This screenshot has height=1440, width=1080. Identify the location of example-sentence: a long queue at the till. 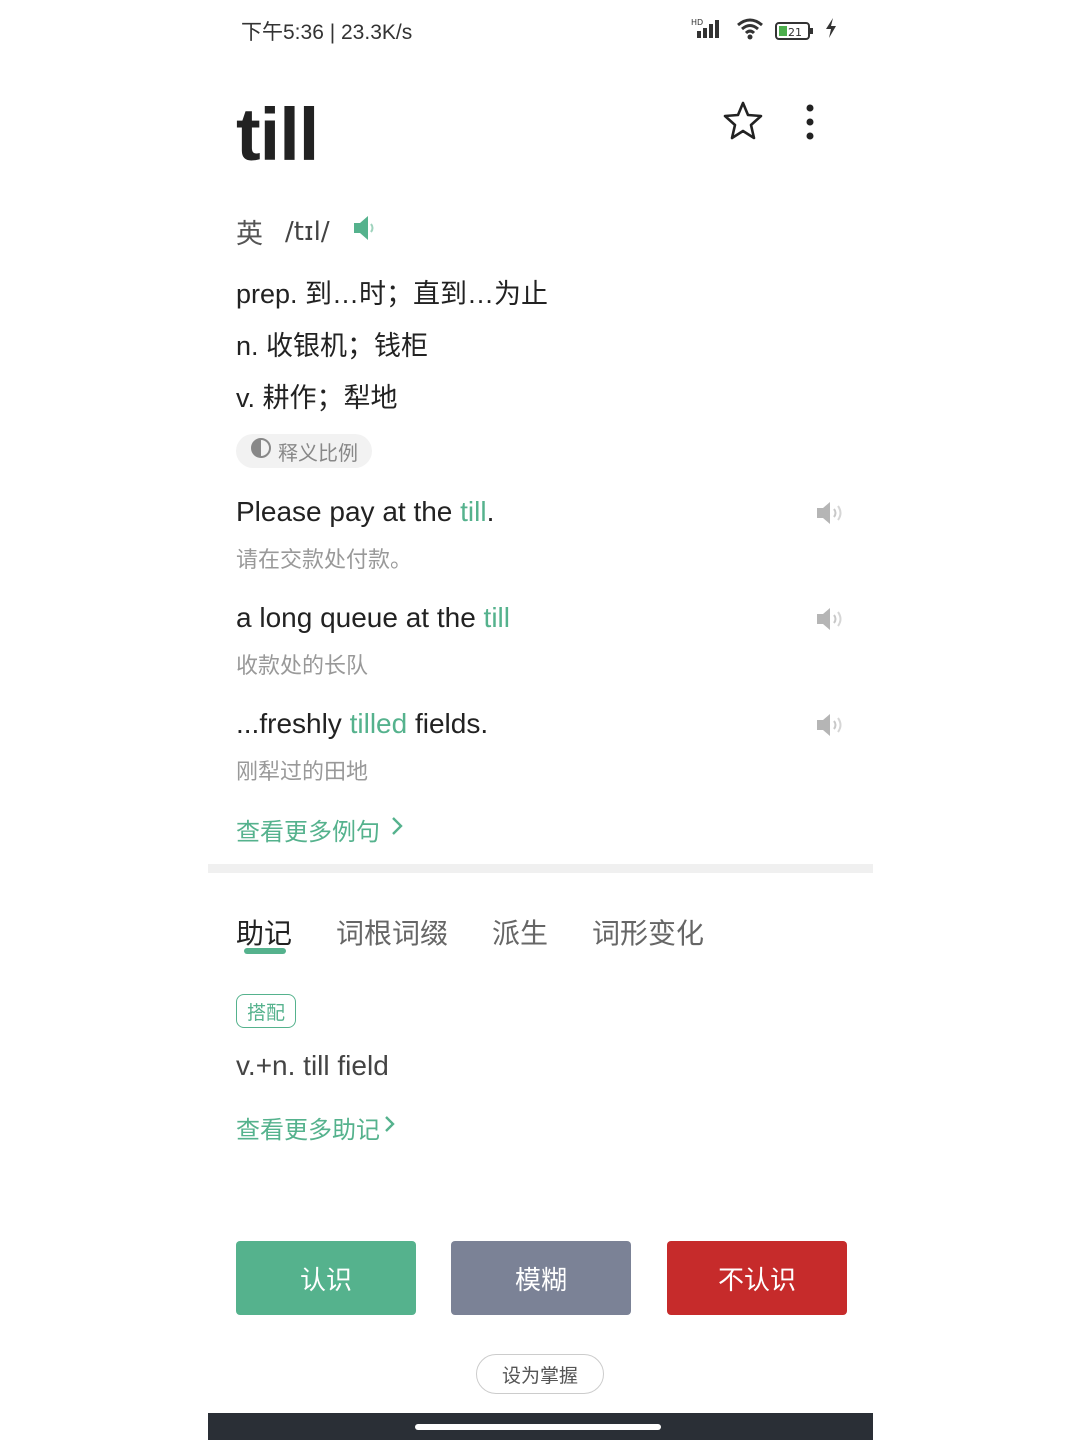
(373, 617).